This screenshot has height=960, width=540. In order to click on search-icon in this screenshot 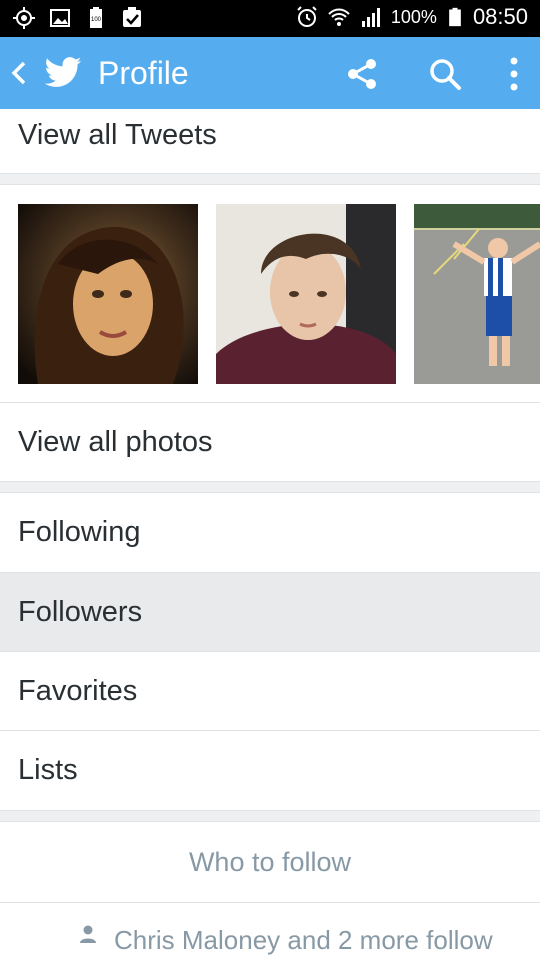, I will do `click(446, 74)`.